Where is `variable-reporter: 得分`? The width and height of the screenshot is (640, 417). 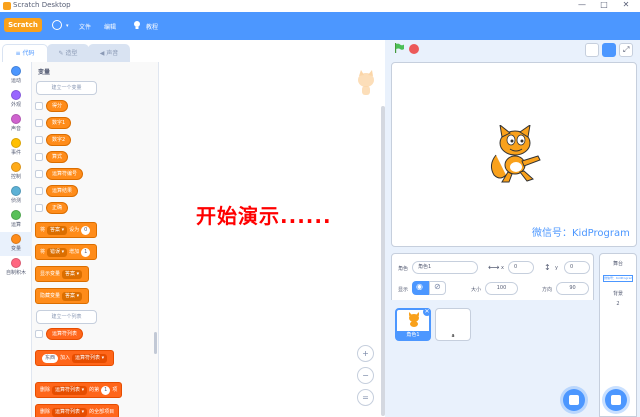 variable-reporter: 得分 is located at coordinates (57, 106).